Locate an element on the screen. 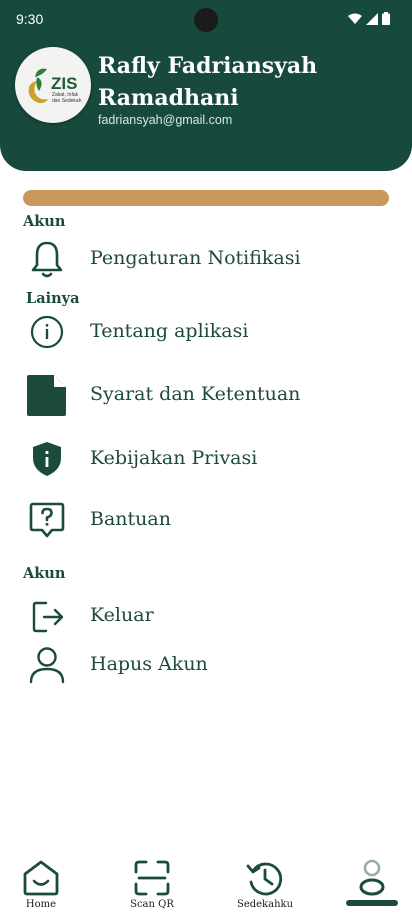  nav-tab-scan: Scan QR is located at coordinates (152, 882).